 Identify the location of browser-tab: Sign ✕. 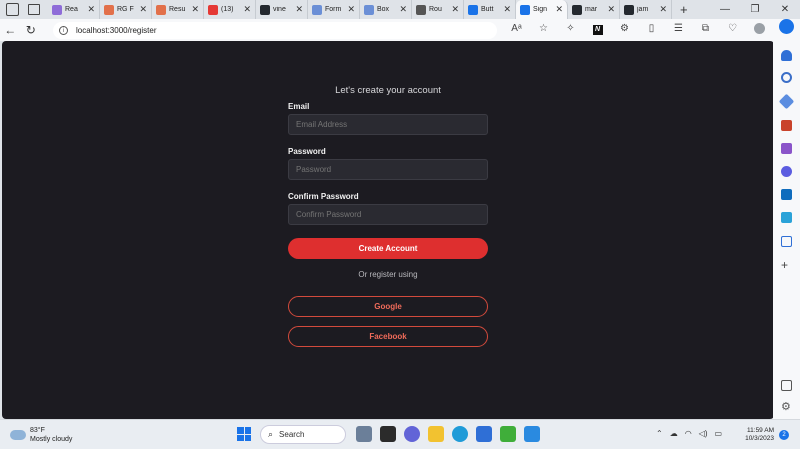
(542, 9).